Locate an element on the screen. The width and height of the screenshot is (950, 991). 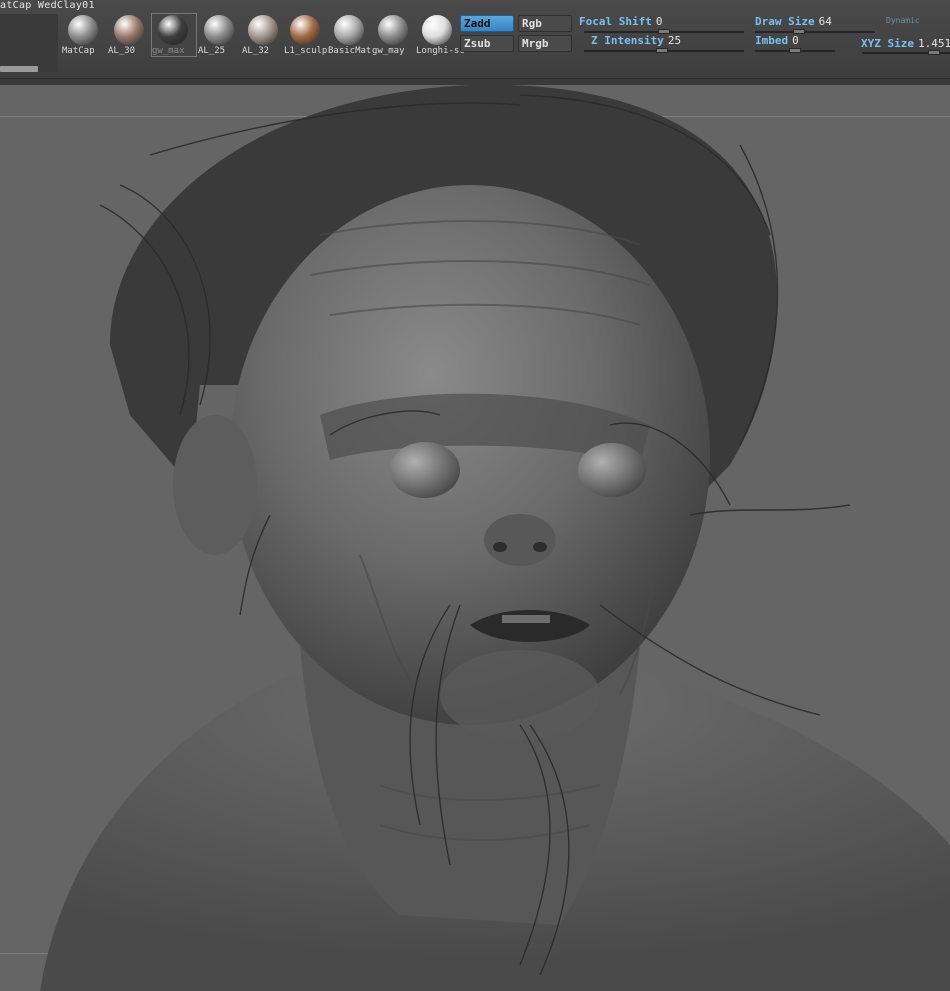
material-label: Longhi-sc is located at coordinates (440, 51).